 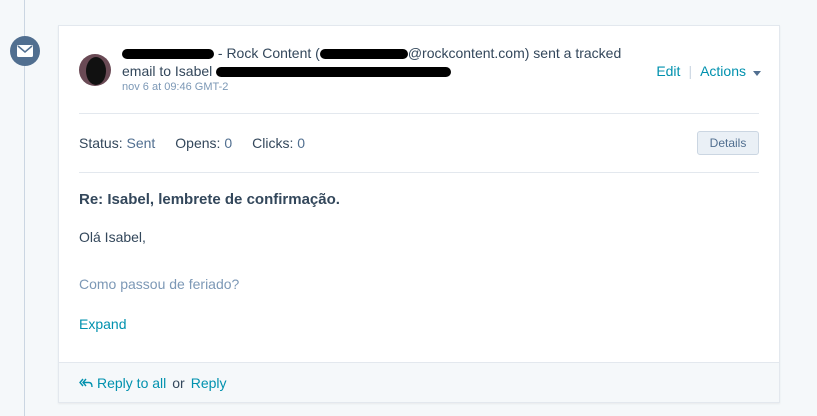 What do you see at coordinates (301, 143) in the screenshot?
I see `clicks-value: 0` at bounding box center [301, 143].